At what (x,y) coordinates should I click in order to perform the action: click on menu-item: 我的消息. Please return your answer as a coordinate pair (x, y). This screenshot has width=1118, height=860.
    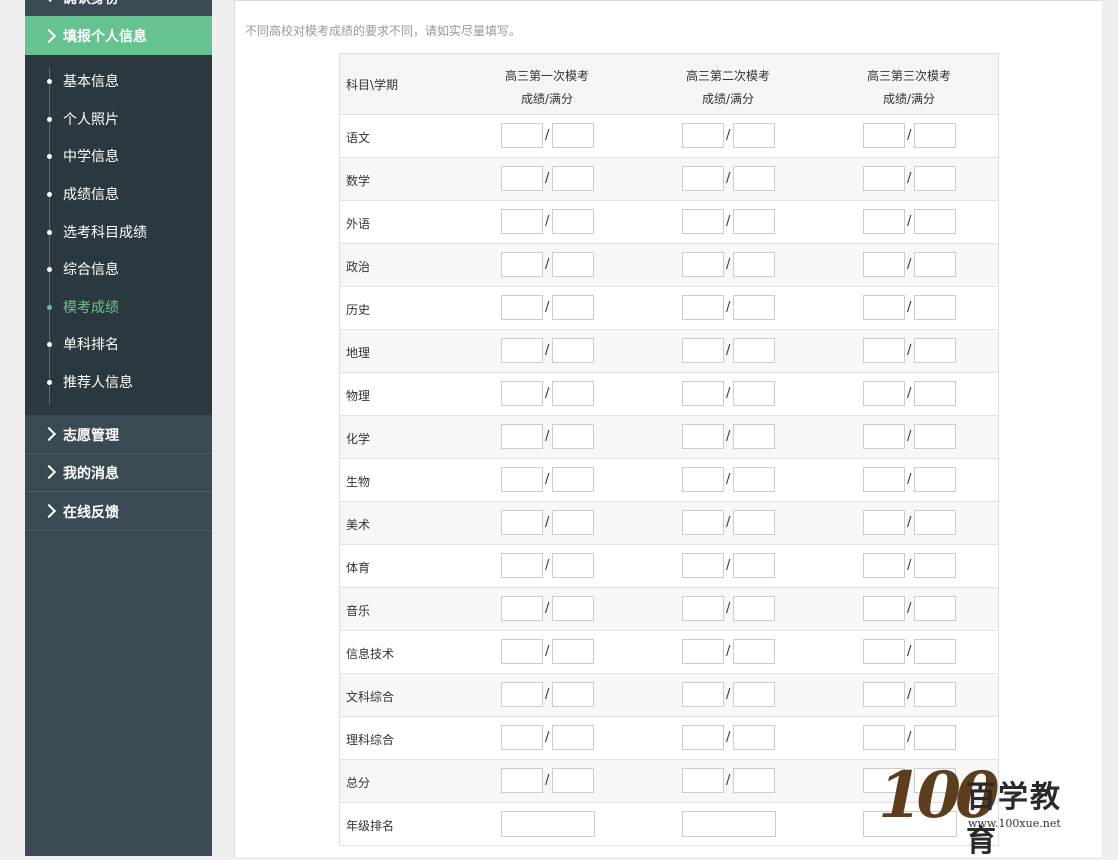
    Looking at the image, I should click on (118, 472).